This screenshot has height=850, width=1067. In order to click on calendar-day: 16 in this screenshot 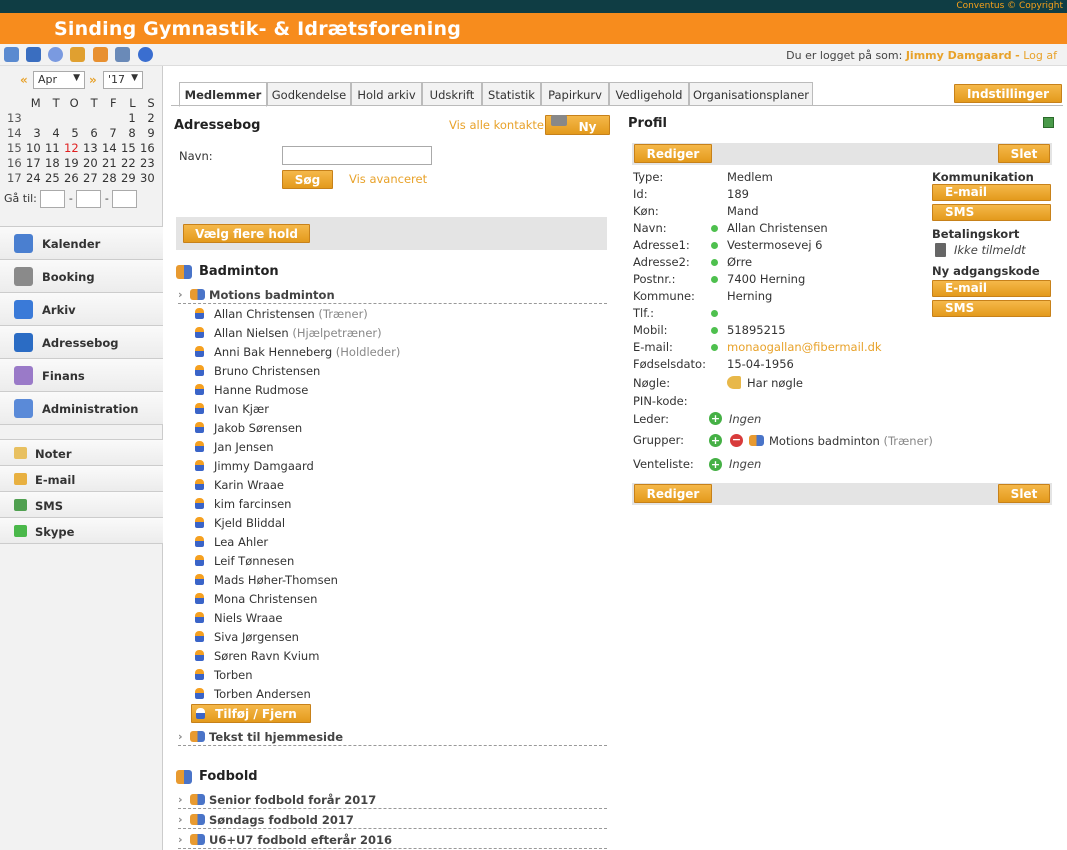, I will do `click(146, 147)`.